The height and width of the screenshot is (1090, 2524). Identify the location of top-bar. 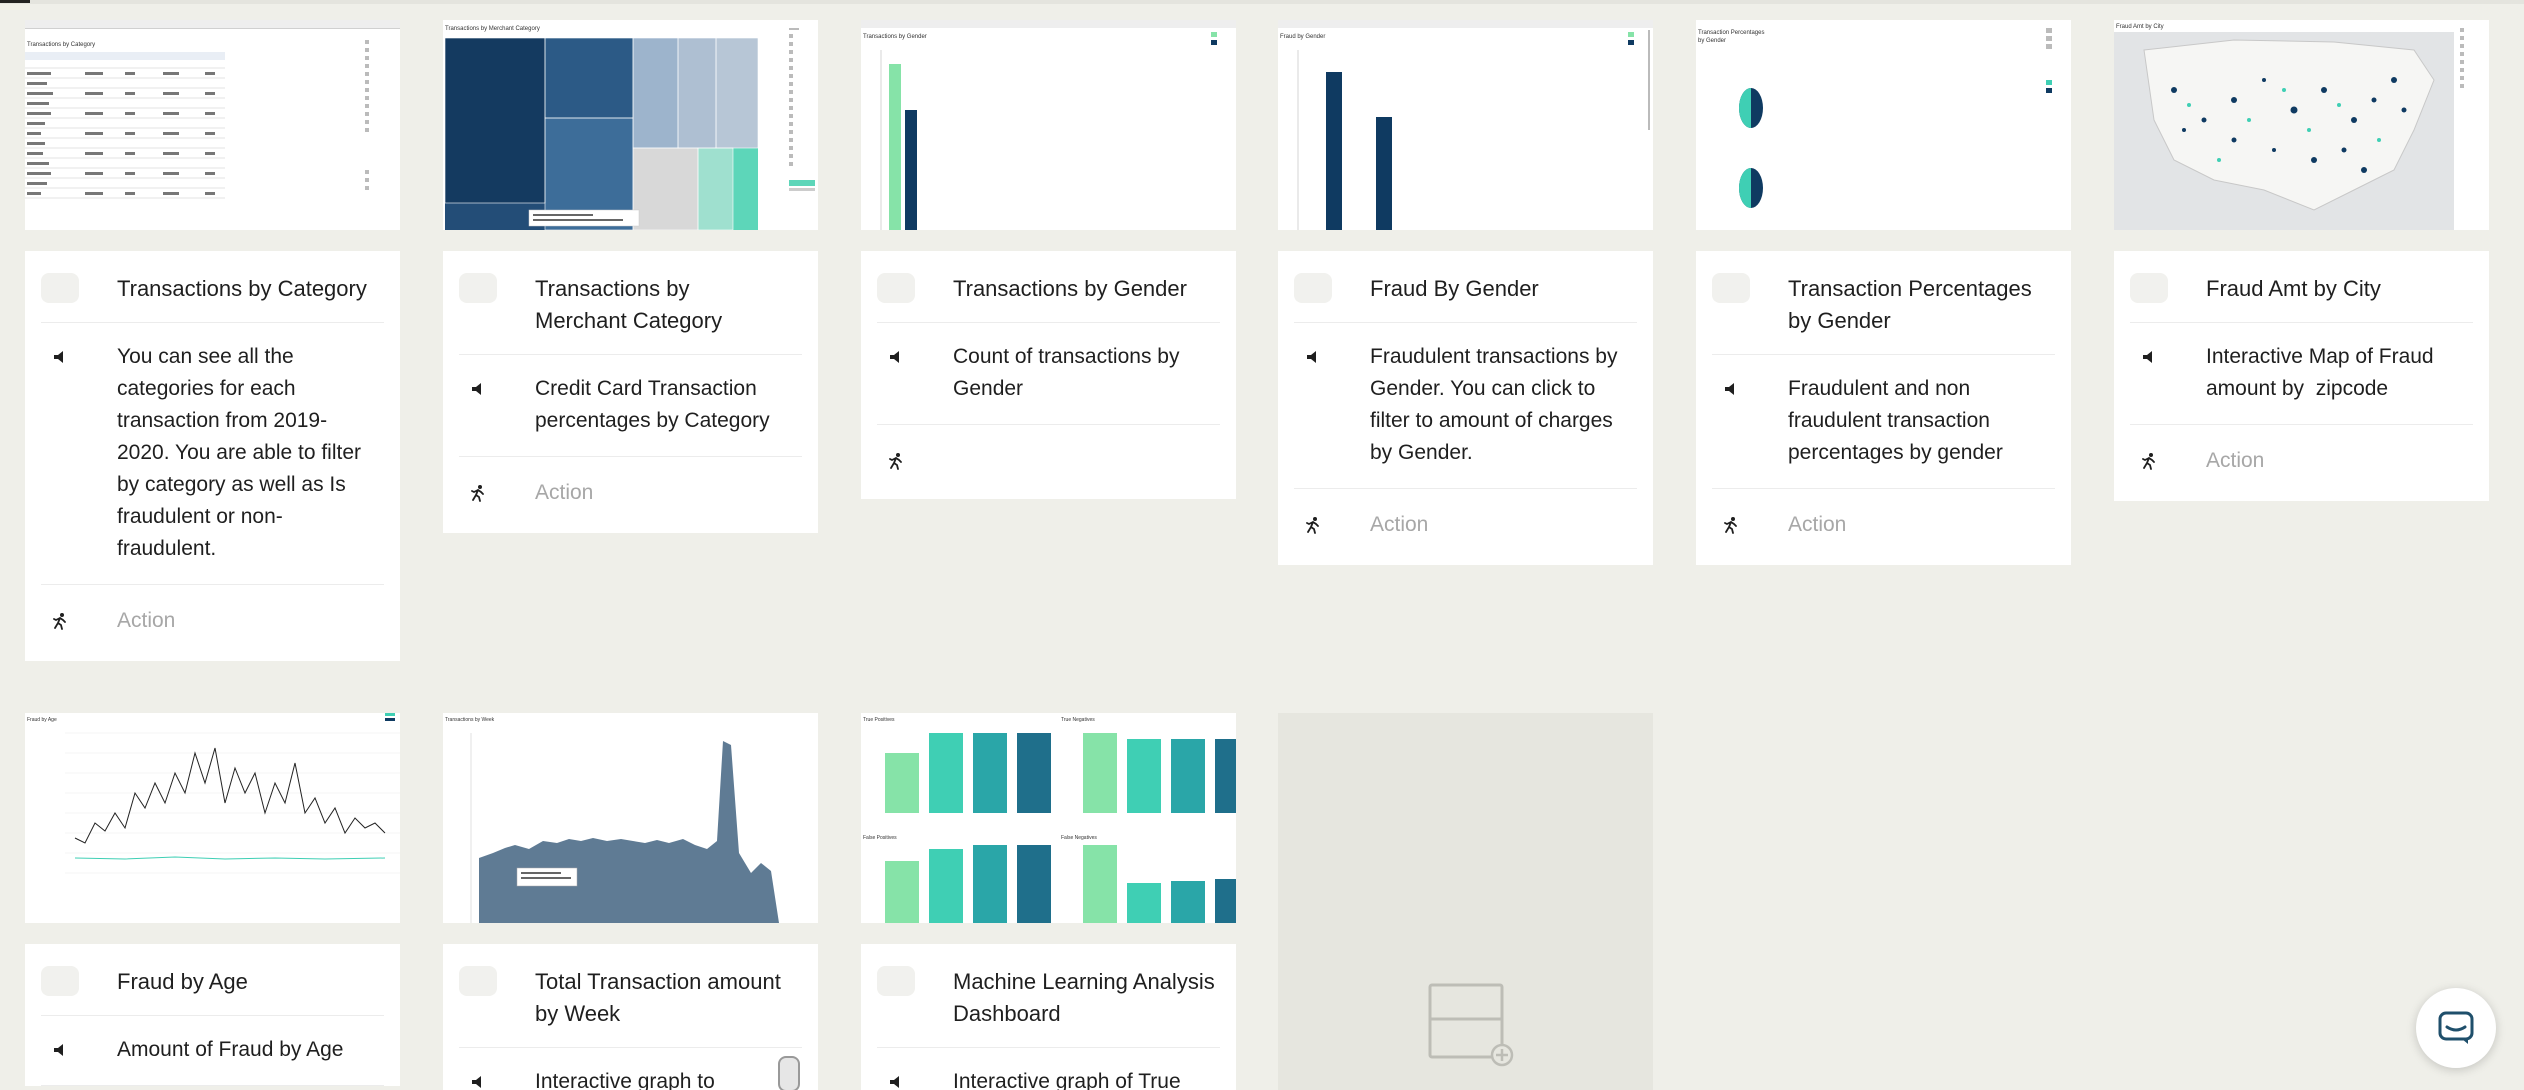
(1262, 2).